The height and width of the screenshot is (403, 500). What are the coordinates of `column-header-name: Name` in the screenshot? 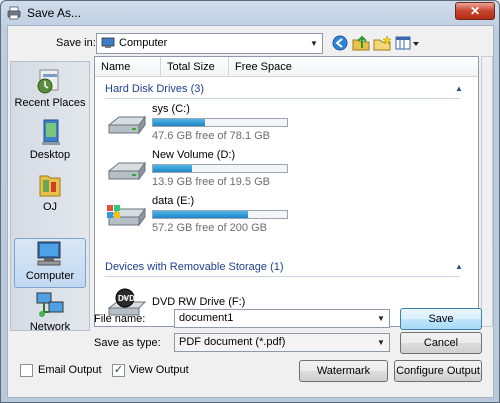 It's located at (128, 67).